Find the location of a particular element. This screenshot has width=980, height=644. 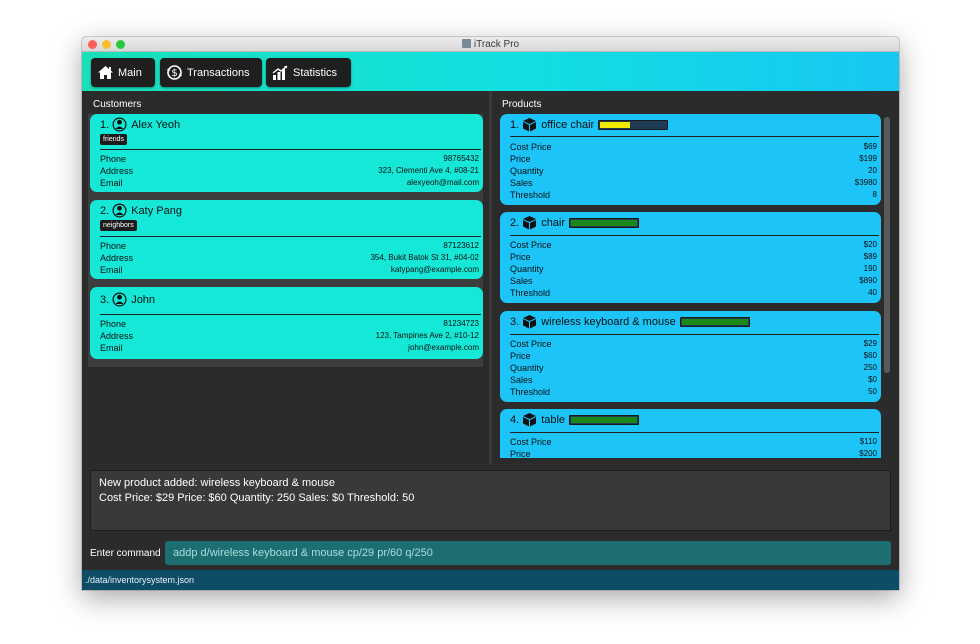

product-field-row: Cost Price $29 is located at coordinates (693, 344).